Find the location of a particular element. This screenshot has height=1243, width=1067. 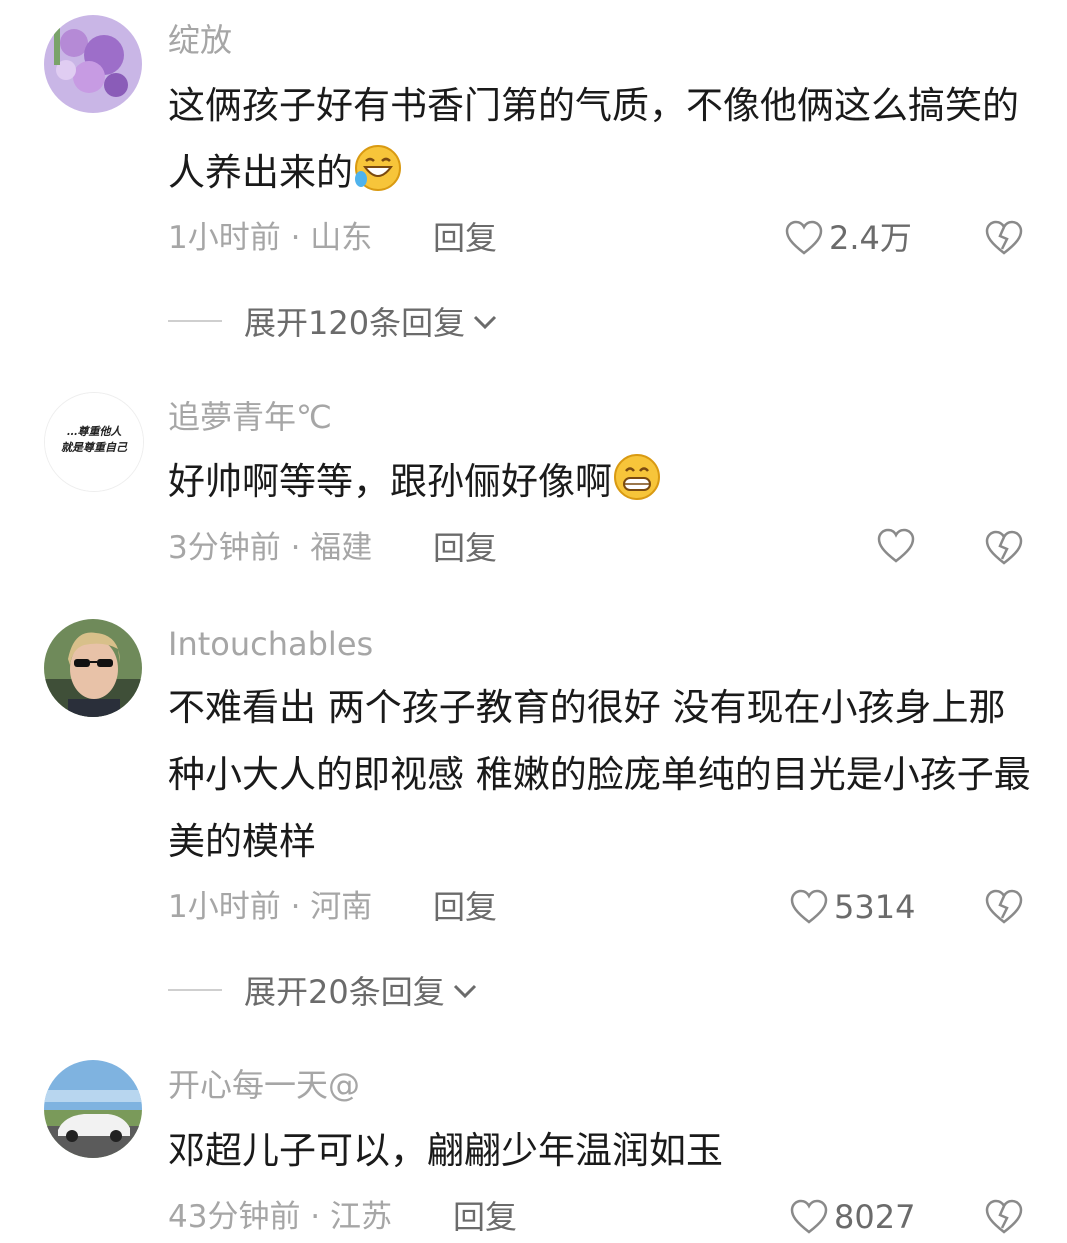

comment-text: 好帅啊等等，跟孙俪好像啊 is located at coordinates (603, 481).